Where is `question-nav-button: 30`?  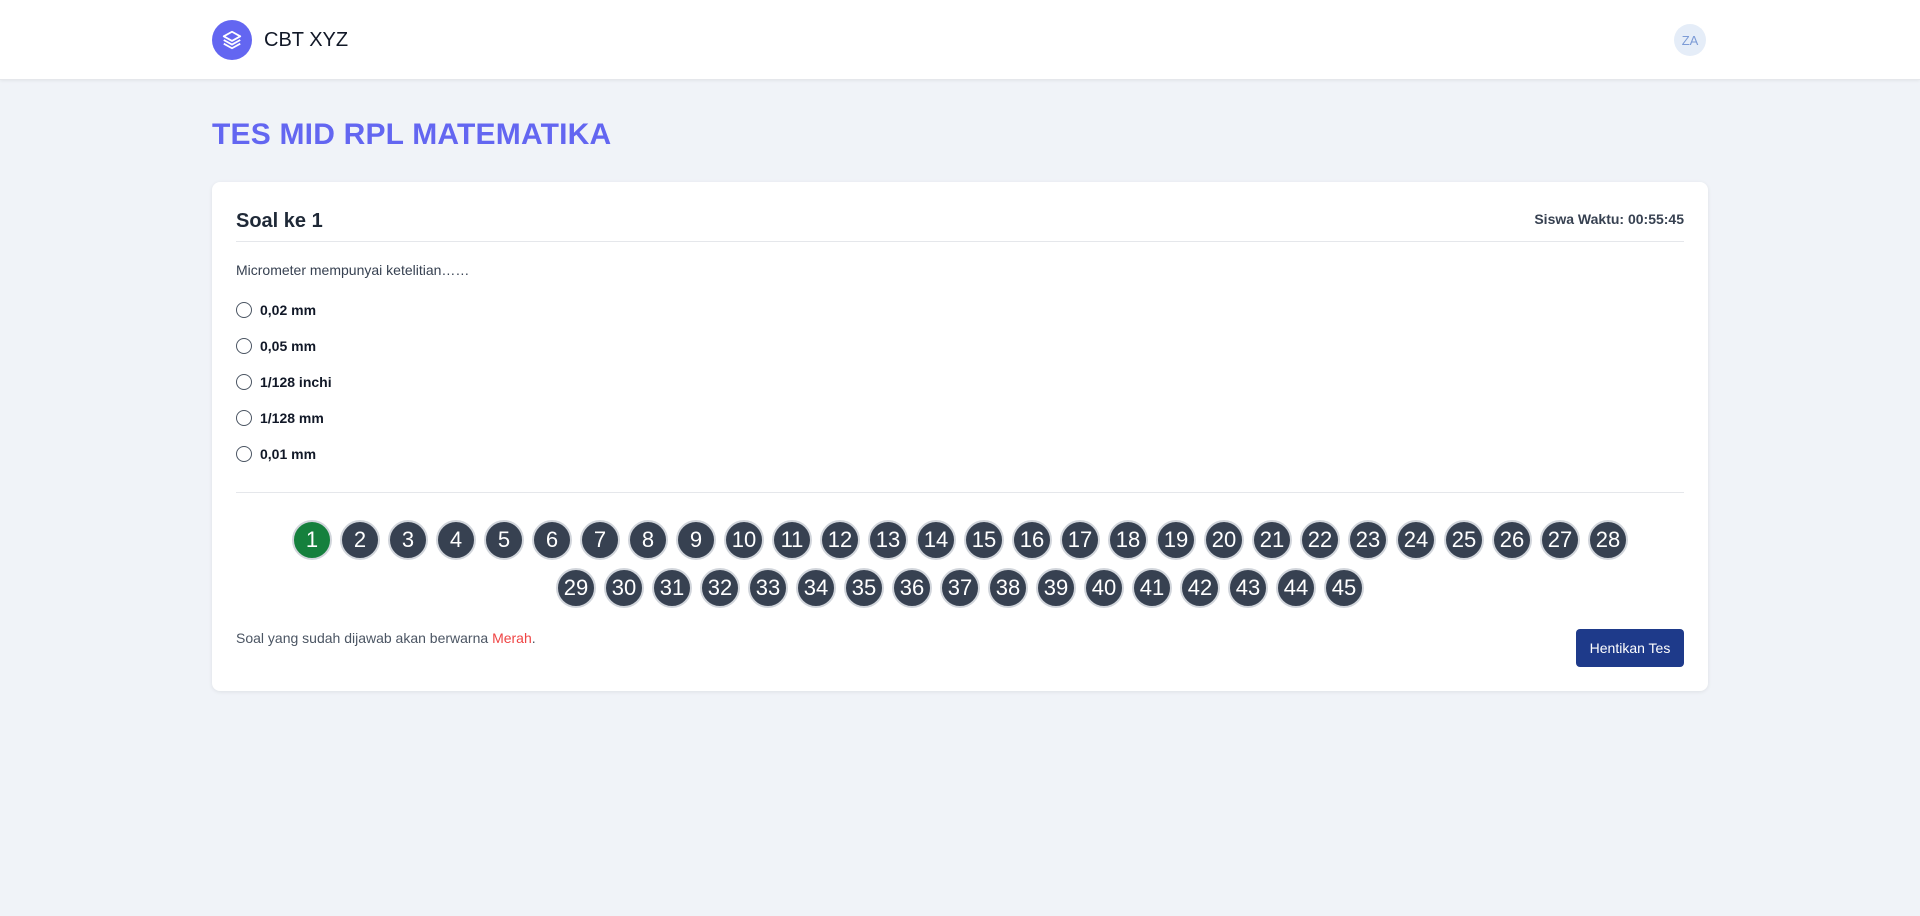
question-nav-button: 30 is located at coordinates (624, 588).